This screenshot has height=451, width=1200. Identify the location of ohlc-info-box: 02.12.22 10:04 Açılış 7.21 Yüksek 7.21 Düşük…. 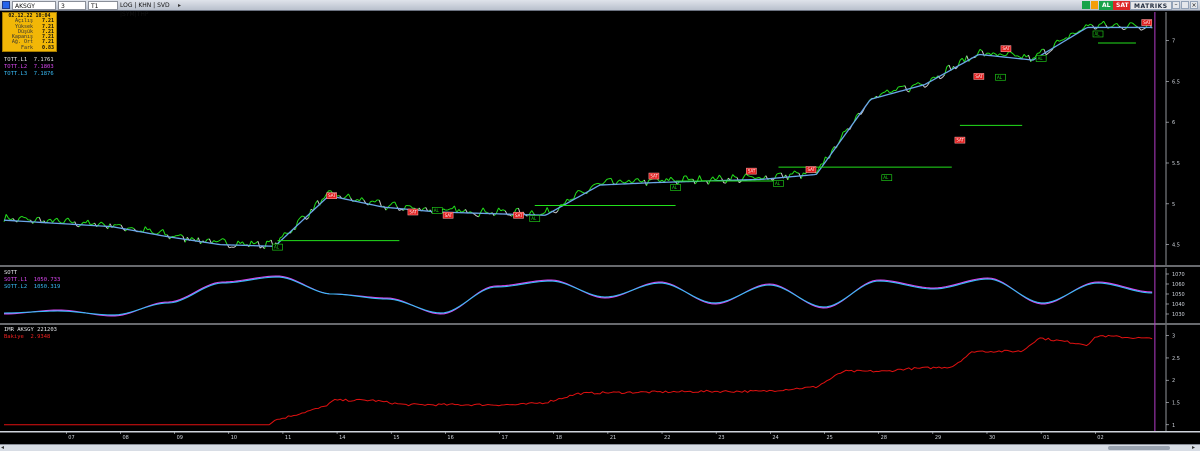
(29, 32).